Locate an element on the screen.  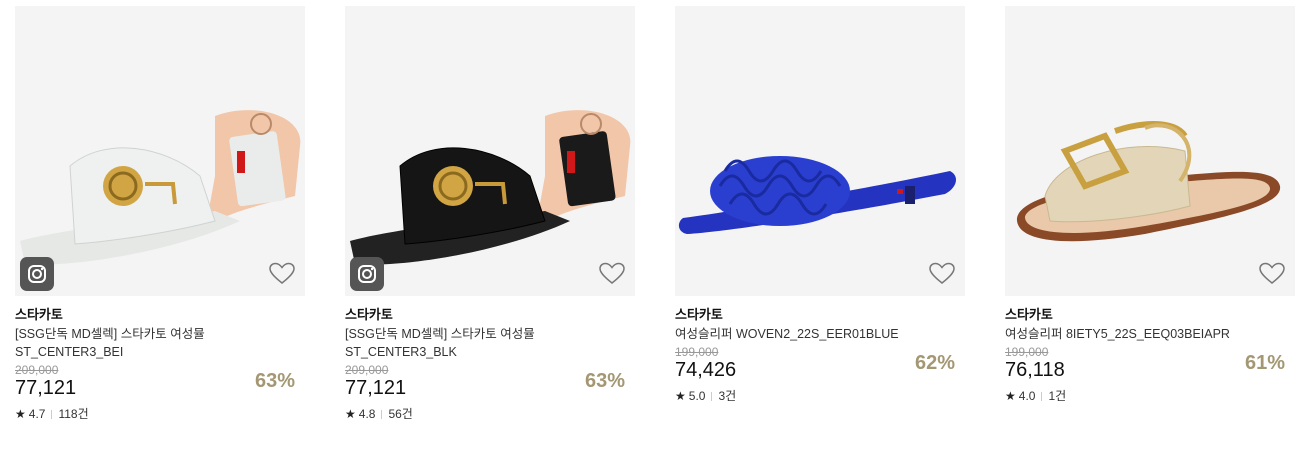
discount-rate: 61% is located at coordinates (1264, 363).